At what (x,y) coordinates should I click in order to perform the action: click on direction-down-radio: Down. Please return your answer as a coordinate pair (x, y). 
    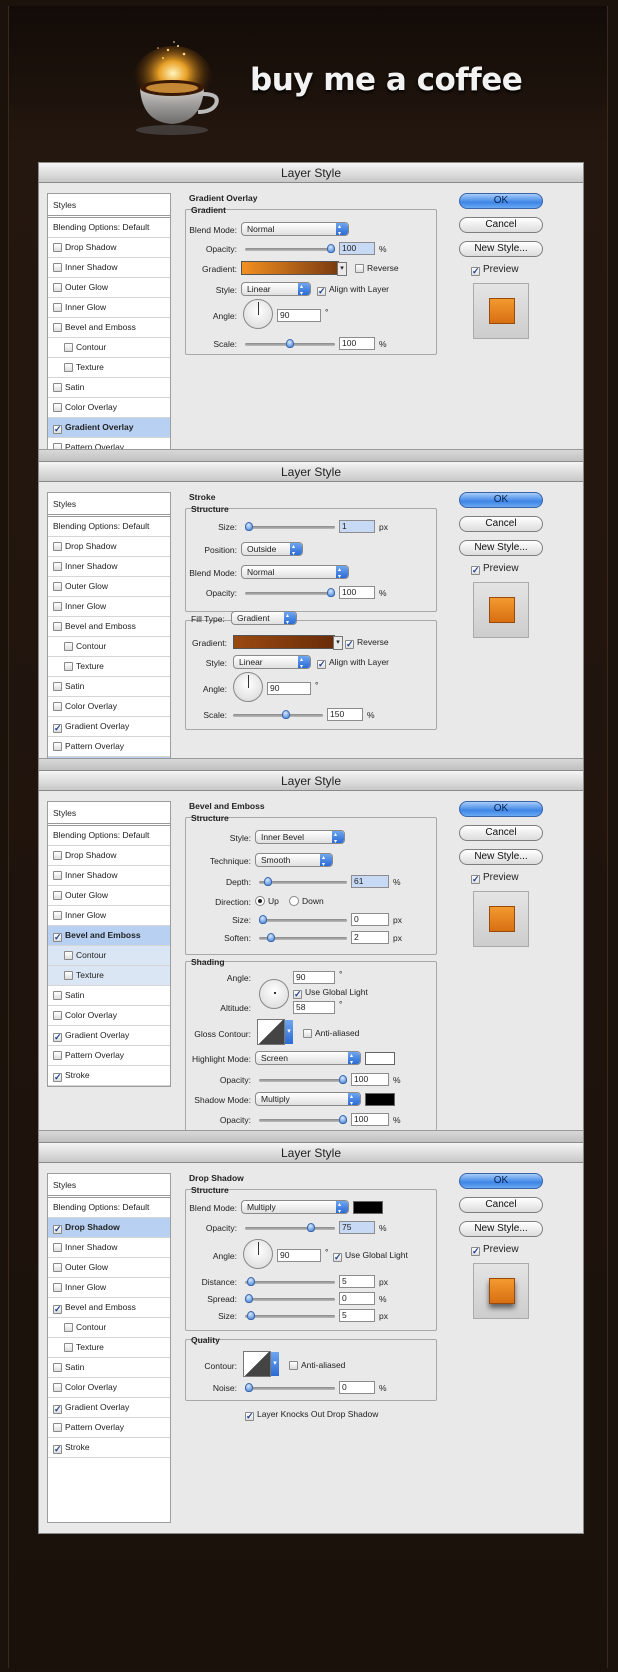
    Looking at the image, I should click on (306, 901).